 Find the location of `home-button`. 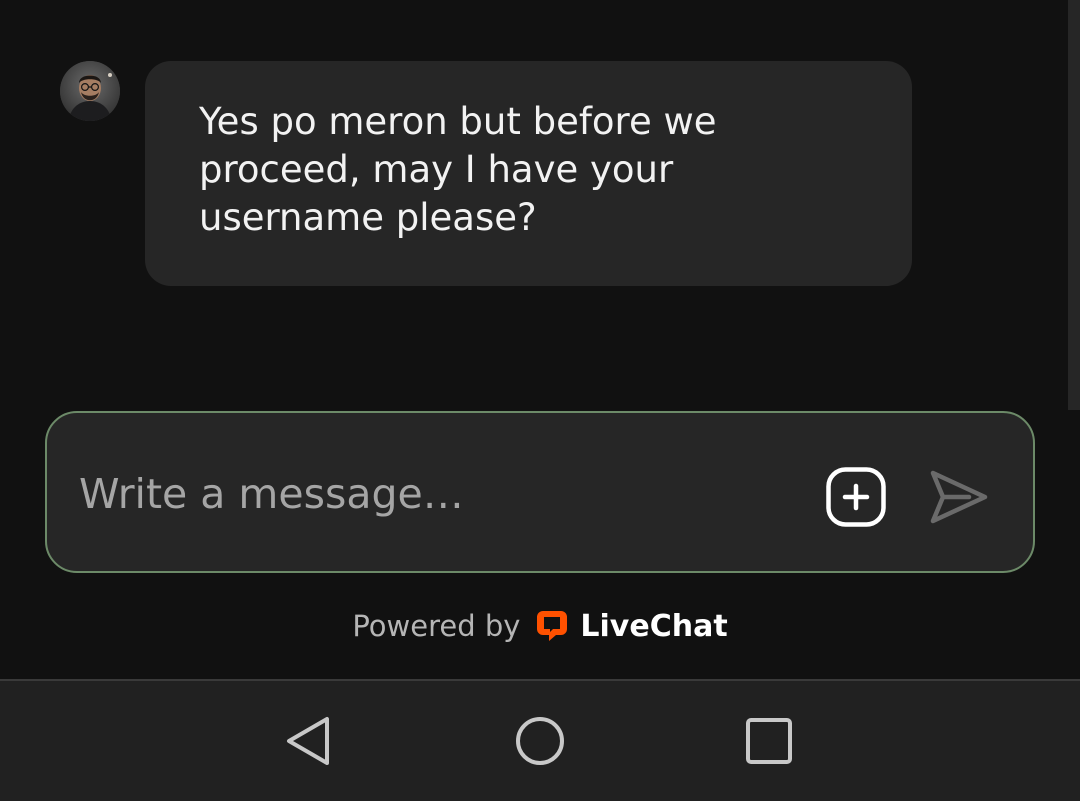

home-button is located at coordinates (540, 741).